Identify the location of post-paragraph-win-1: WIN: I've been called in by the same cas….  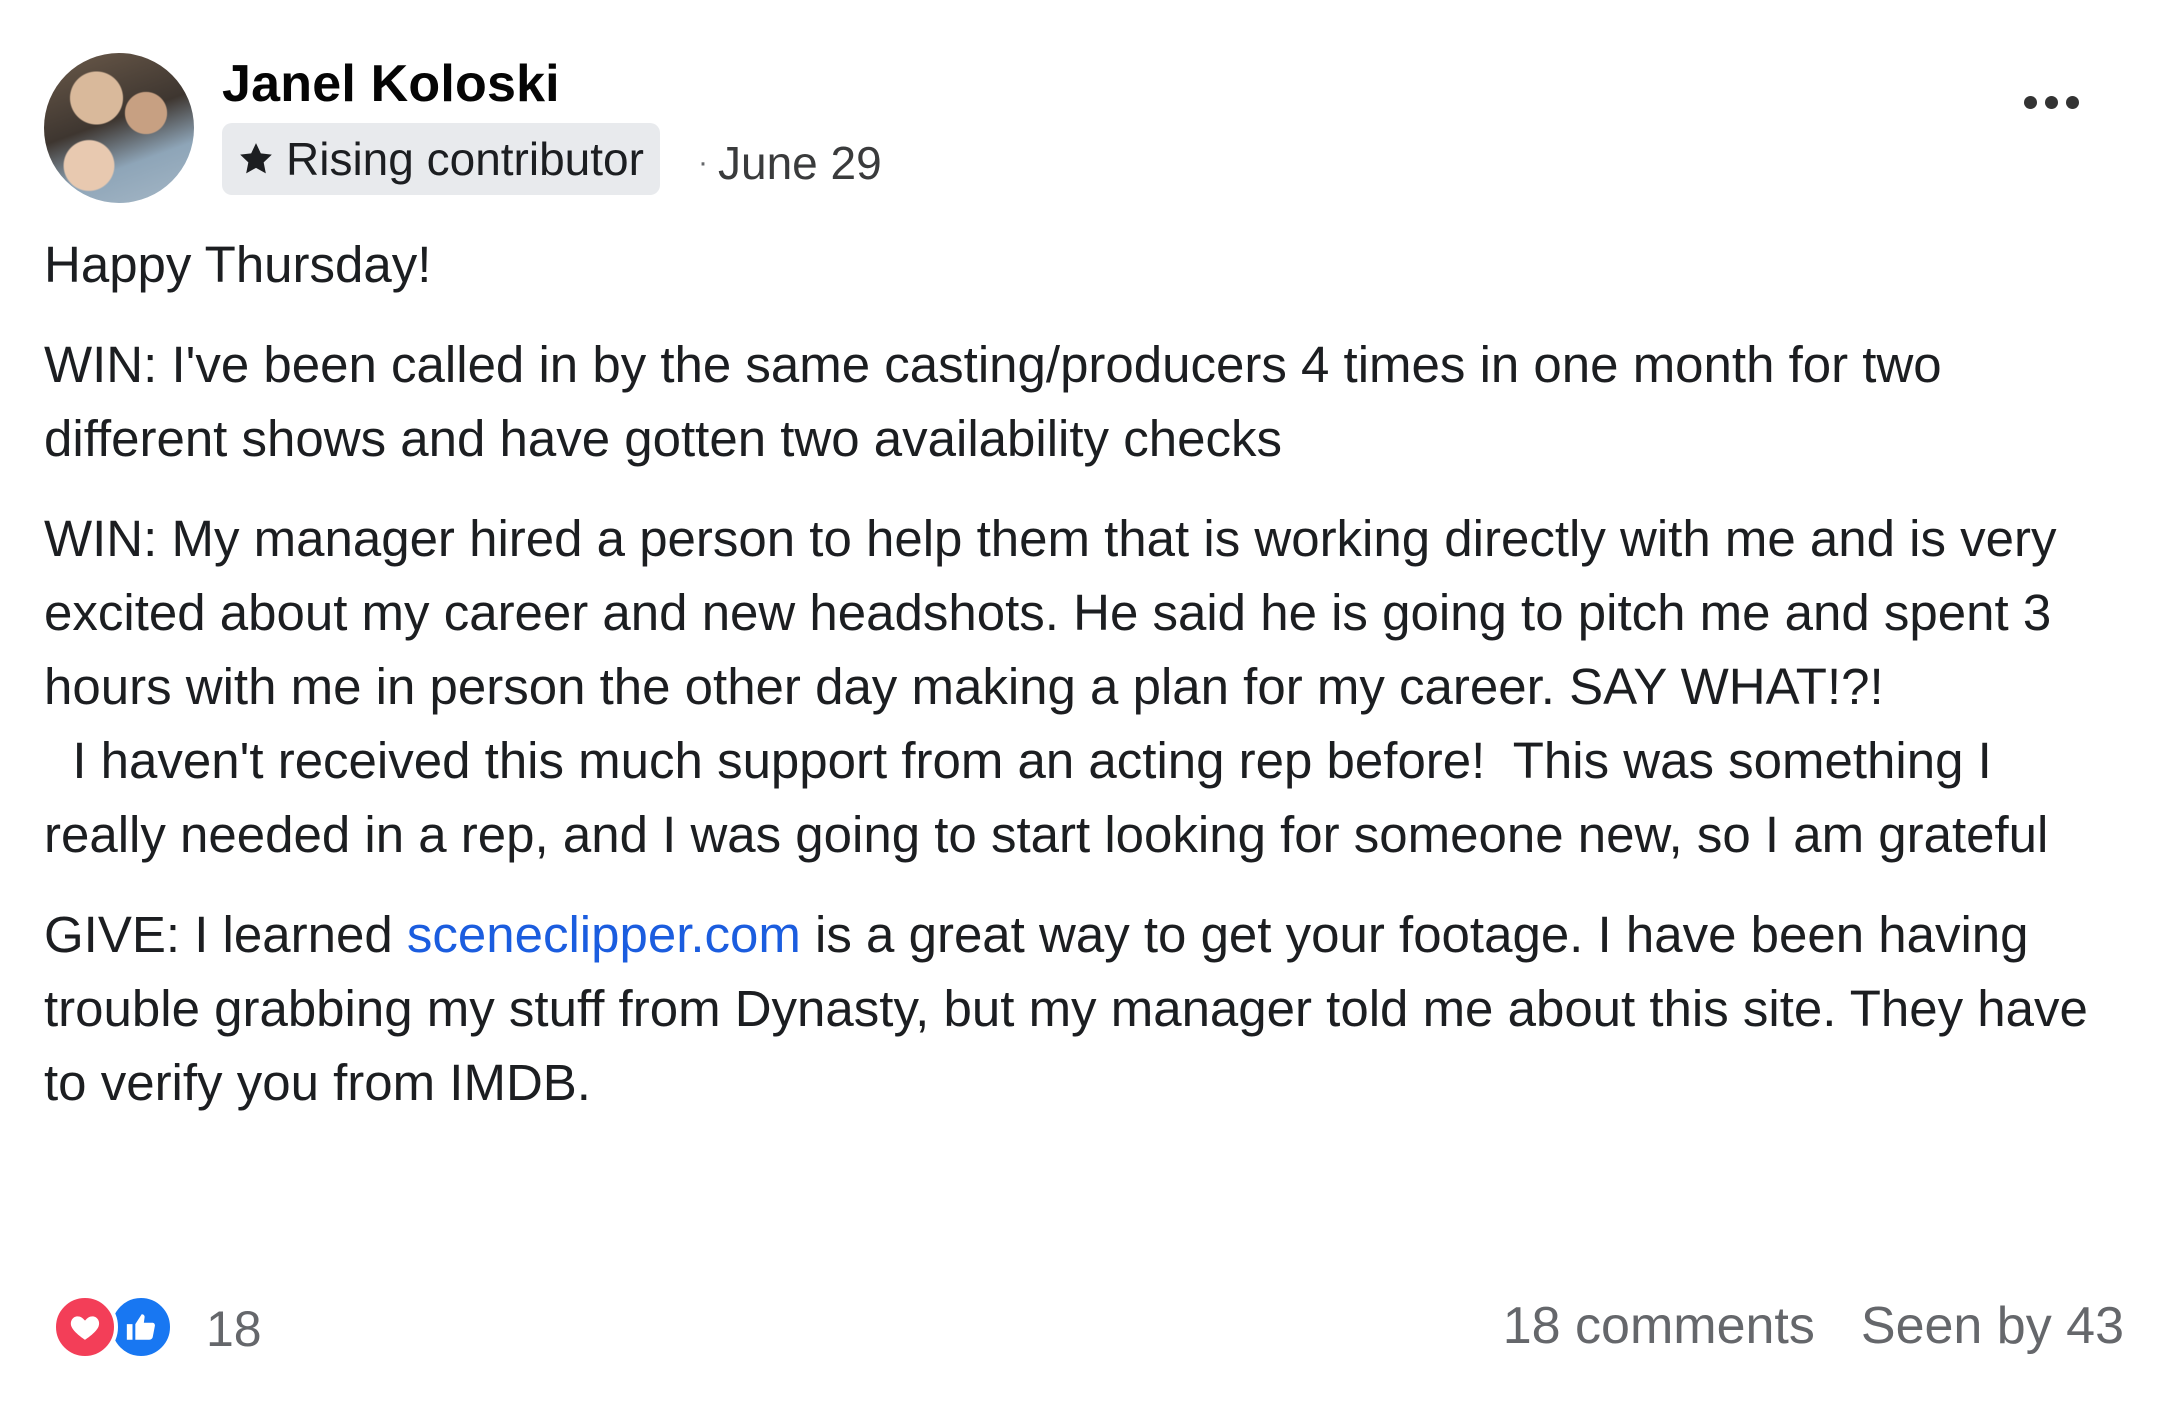
(993, 401).